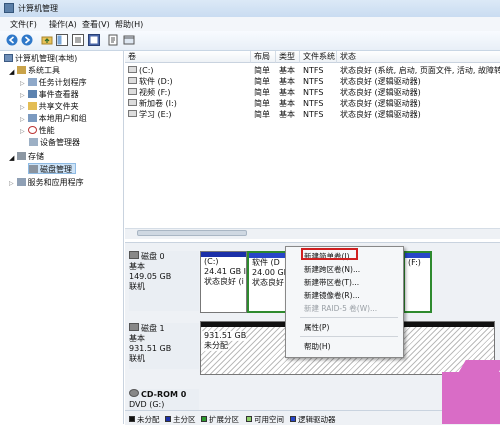 This screenshot has height=425, width=500. Describe the element at coordinates (47, 40) in the screenshot. I see `folder-up-icon` at that location.